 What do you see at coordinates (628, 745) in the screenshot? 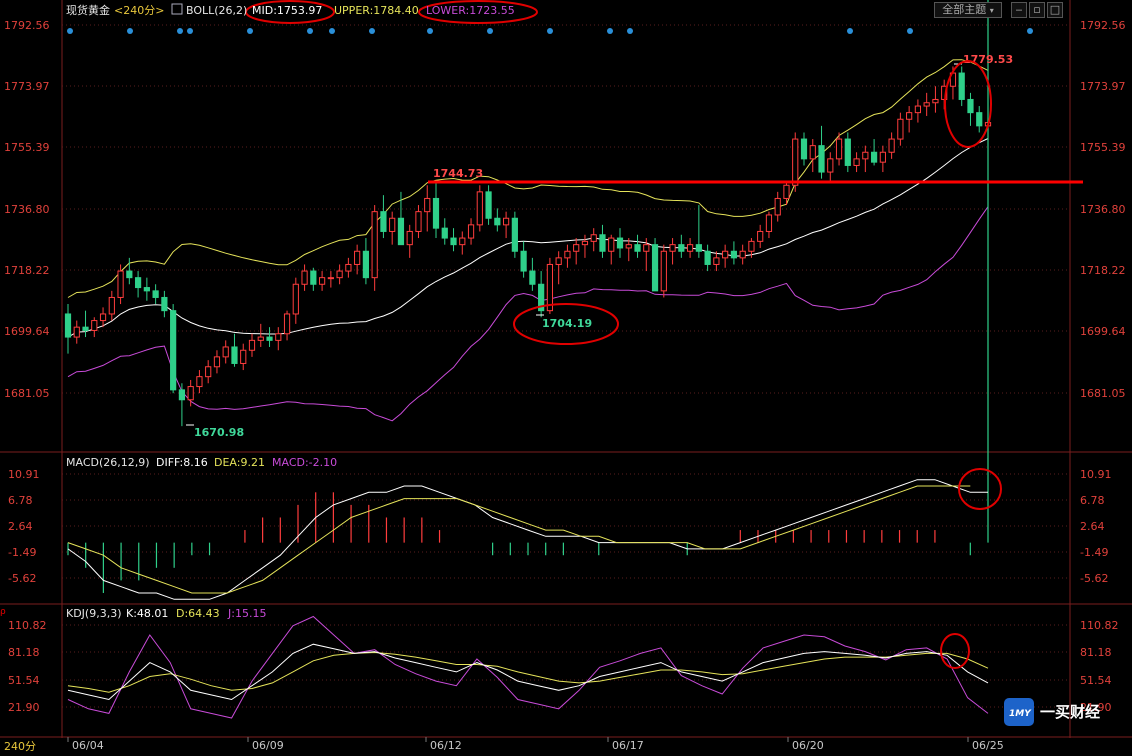
I see `date-label: 06/17` at bounding box center [628, 745].